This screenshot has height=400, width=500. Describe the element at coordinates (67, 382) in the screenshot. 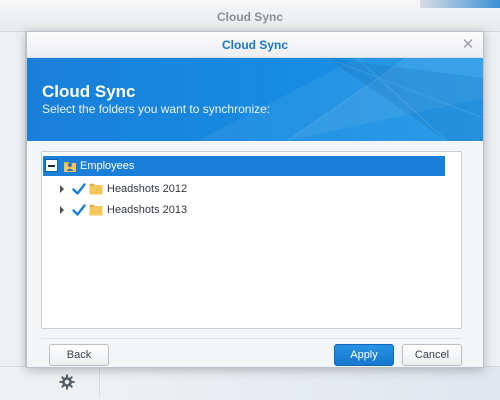

I see `gear-icon` at that location.